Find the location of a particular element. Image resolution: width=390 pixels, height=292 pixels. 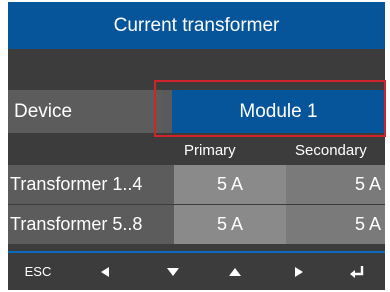

spacer-band is located at coordinates (196, 69).